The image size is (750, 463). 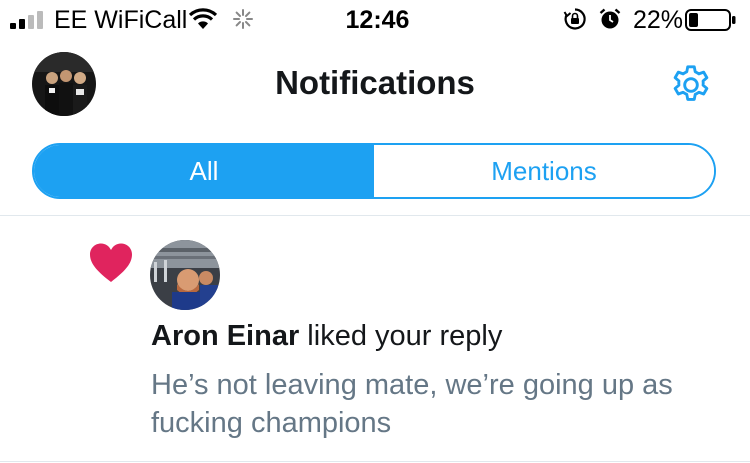 What do you see at coordinates (377, 20) in the screenshot?
I see `clock-time: 12:46` at bounding box center [377, 20].